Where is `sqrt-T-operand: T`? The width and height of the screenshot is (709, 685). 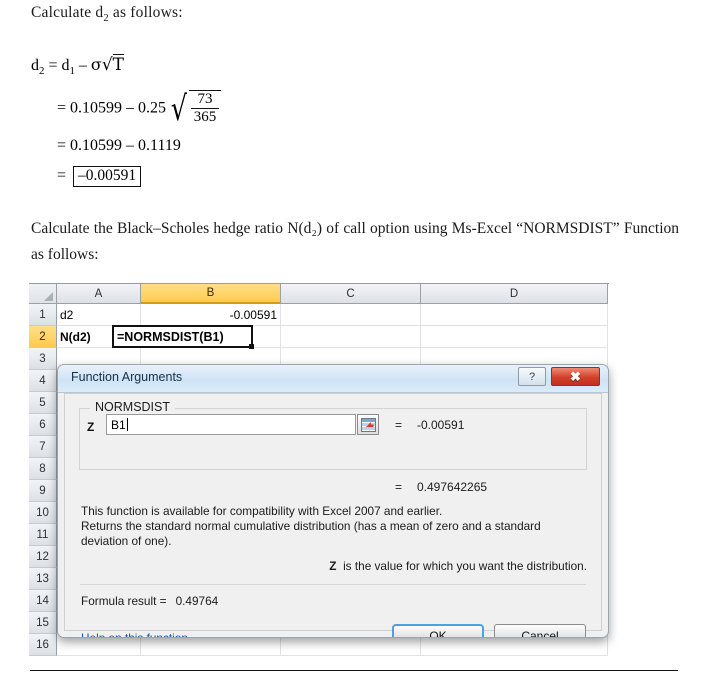 sqrt-T-operand: T is located at coordinates (118, 64).